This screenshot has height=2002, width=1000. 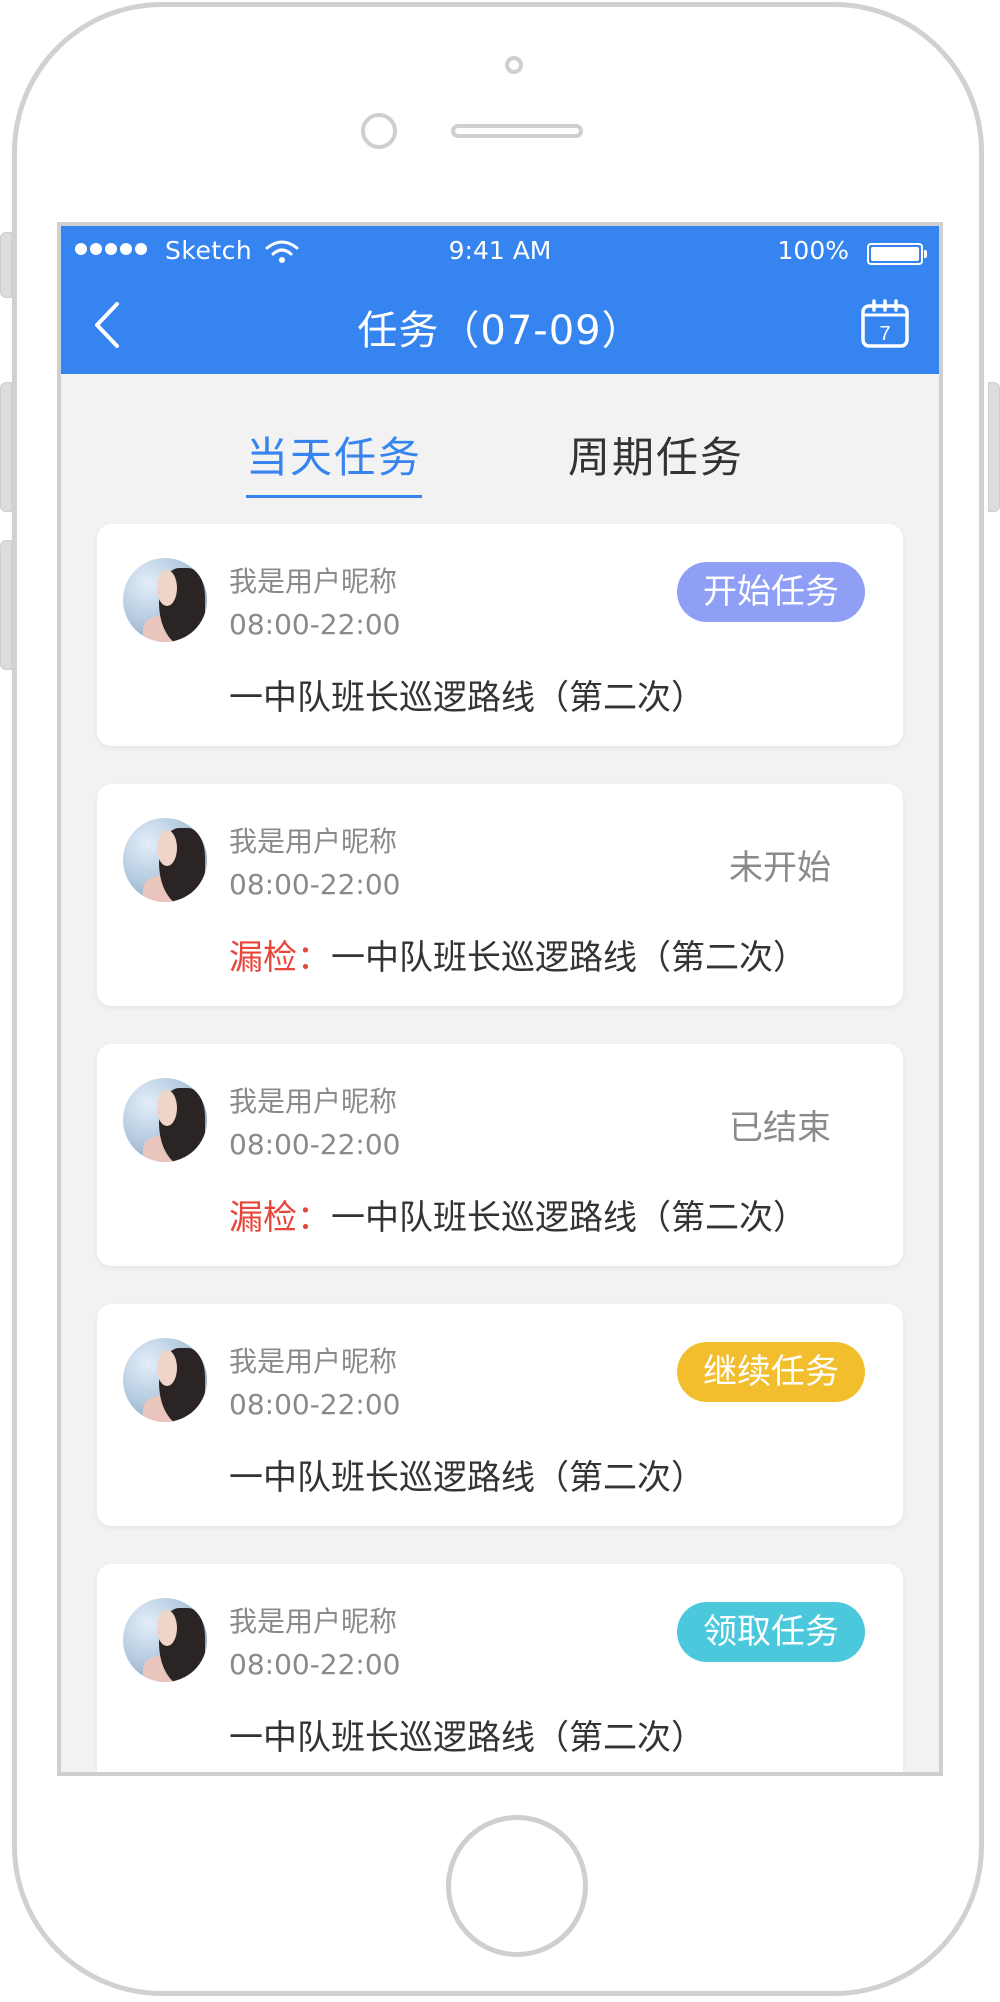 What do you see at coordinates (897, 254) in the screenshot?
I see `battery-icon` at bounding box center [897, 254].